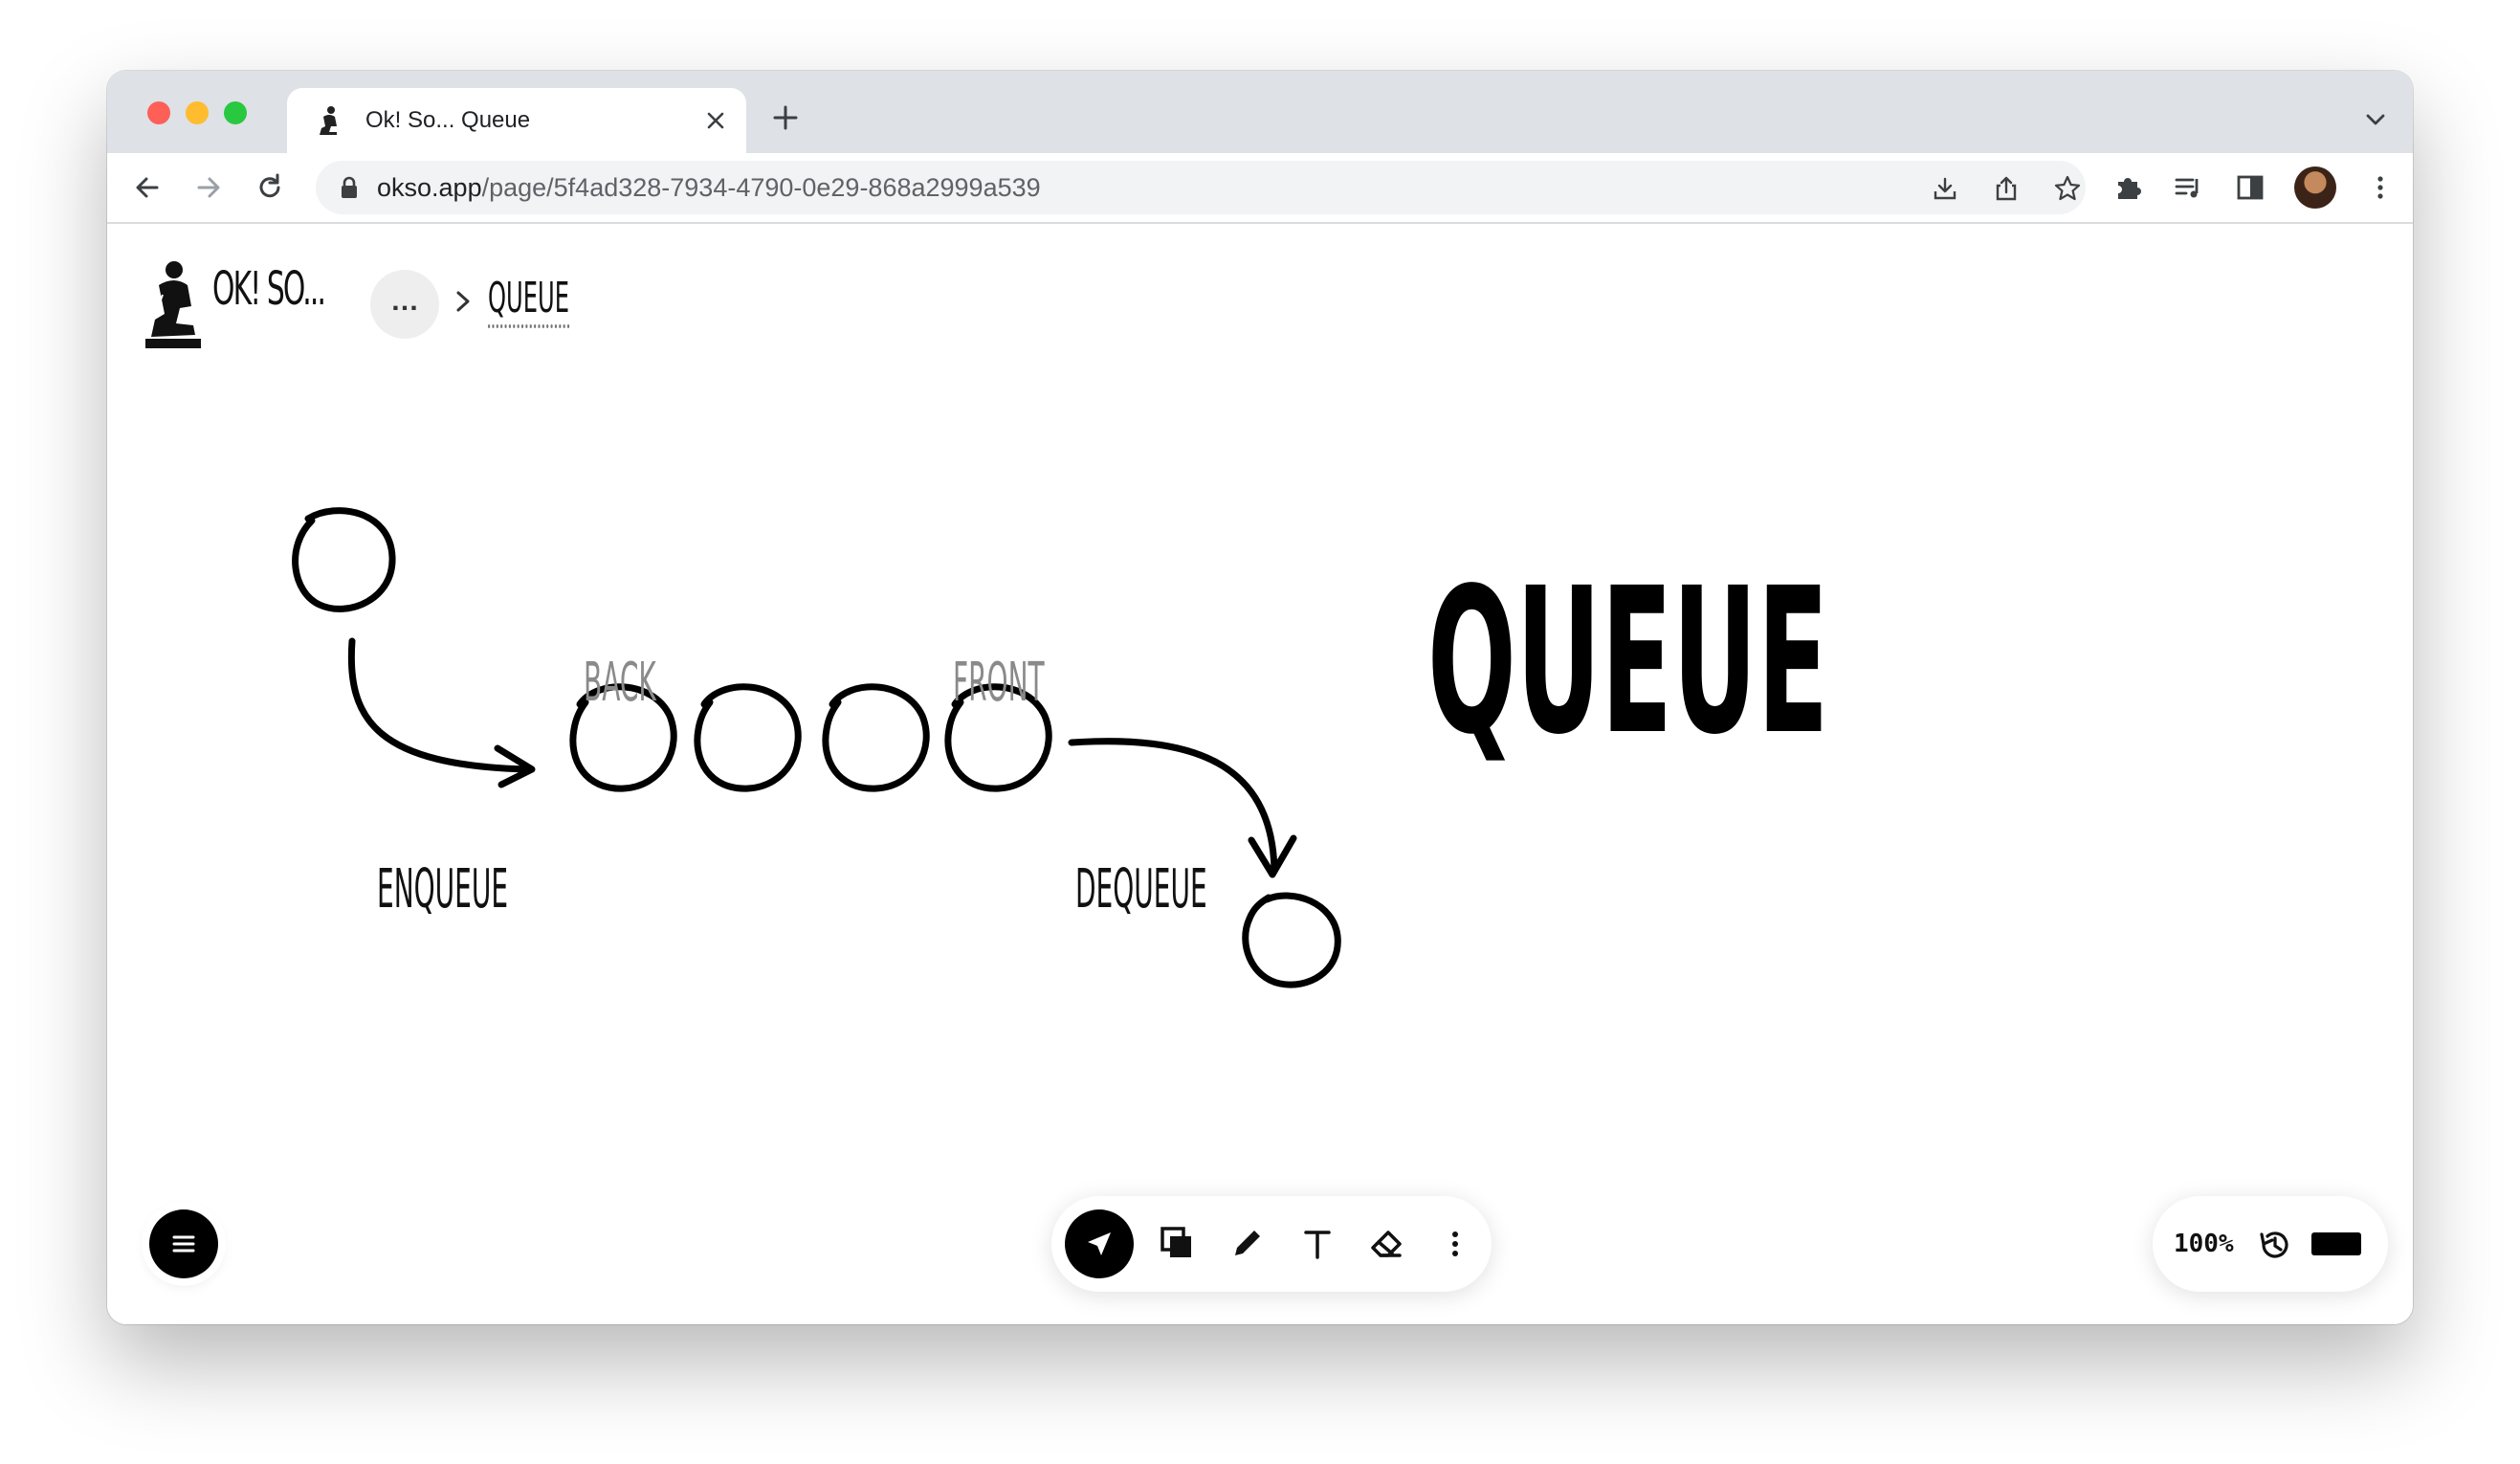 The image size is (2520, 1464). What do you see at coordinates (329, 121) in the screenshot?
I see `thinker-favicon-icon` at bounding box center [329, 121].